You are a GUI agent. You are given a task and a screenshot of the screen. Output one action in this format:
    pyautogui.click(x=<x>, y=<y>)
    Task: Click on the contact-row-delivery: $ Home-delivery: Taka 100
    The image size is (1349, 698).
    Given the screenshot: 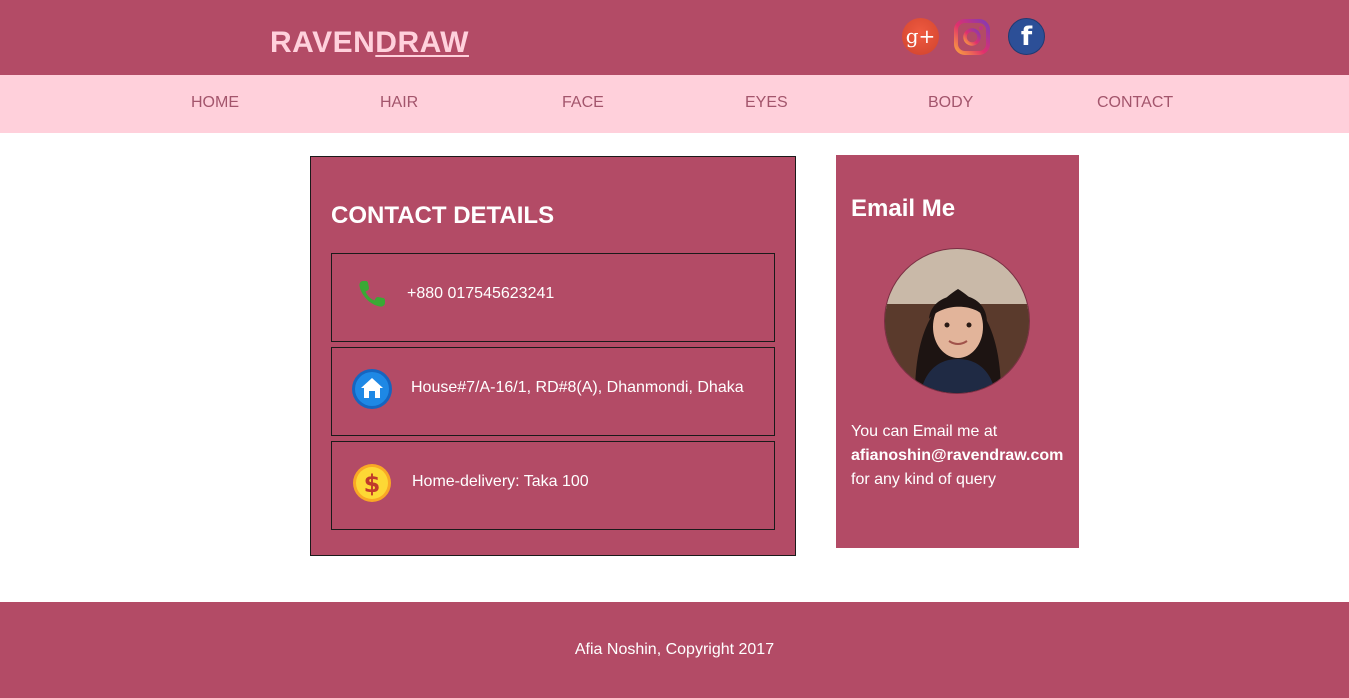 What is the action you would take?
    pyautogui.click(x=553, y=485)
    